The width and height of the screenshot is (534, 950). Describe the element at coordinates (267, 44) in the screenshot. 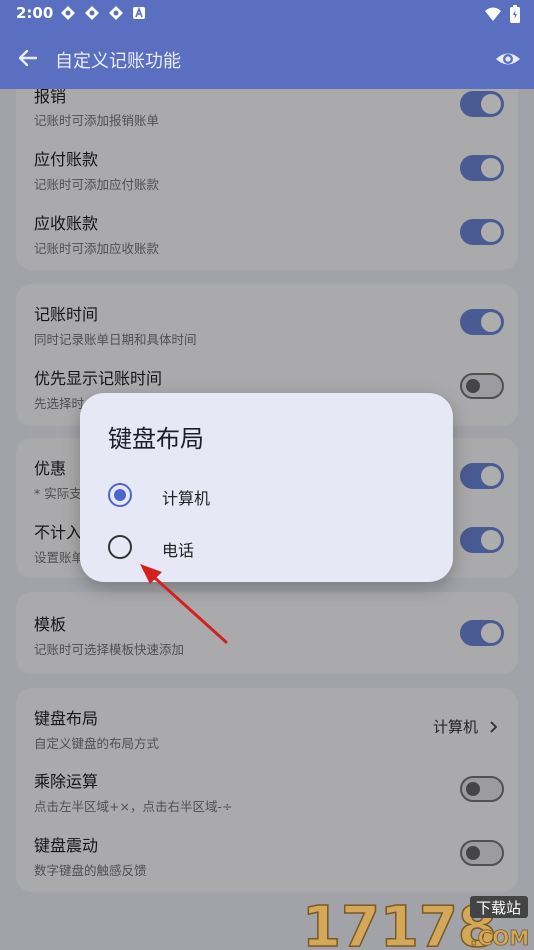

I see `header-no-scrim` at that location.